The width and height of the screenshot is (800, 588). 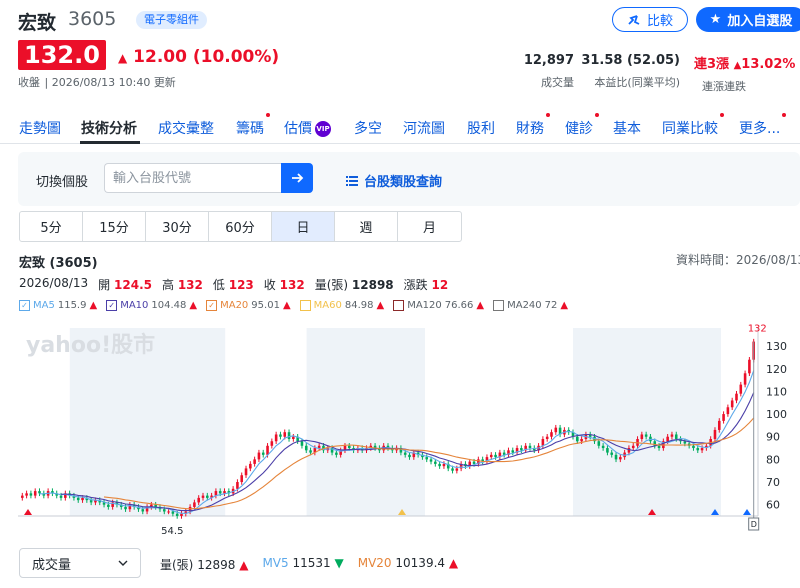 I want to click on stat-streak: 連3漲 ▲13.02% 連漲連跌, so click(x=744, y=73).